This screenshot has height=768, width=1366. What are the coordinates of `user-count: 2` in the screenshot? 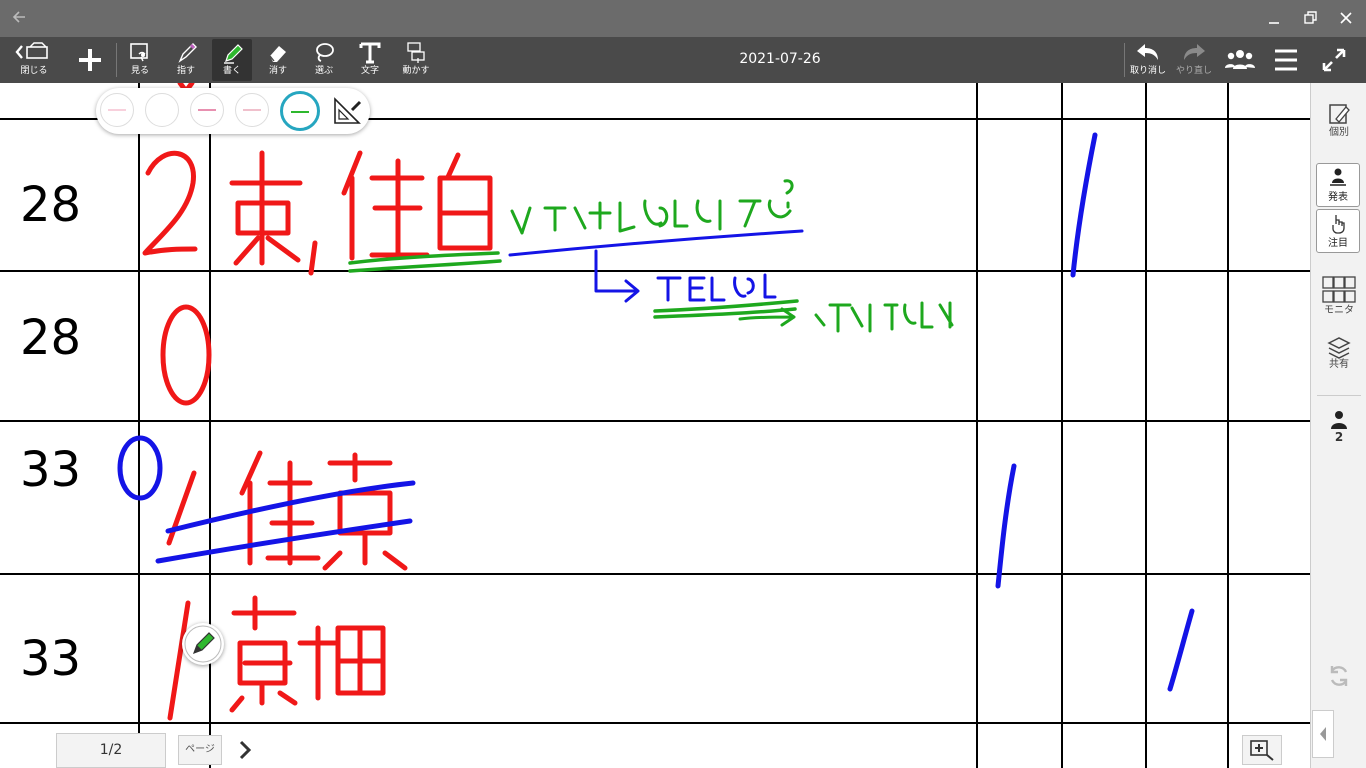 It's located at (1339, 437).